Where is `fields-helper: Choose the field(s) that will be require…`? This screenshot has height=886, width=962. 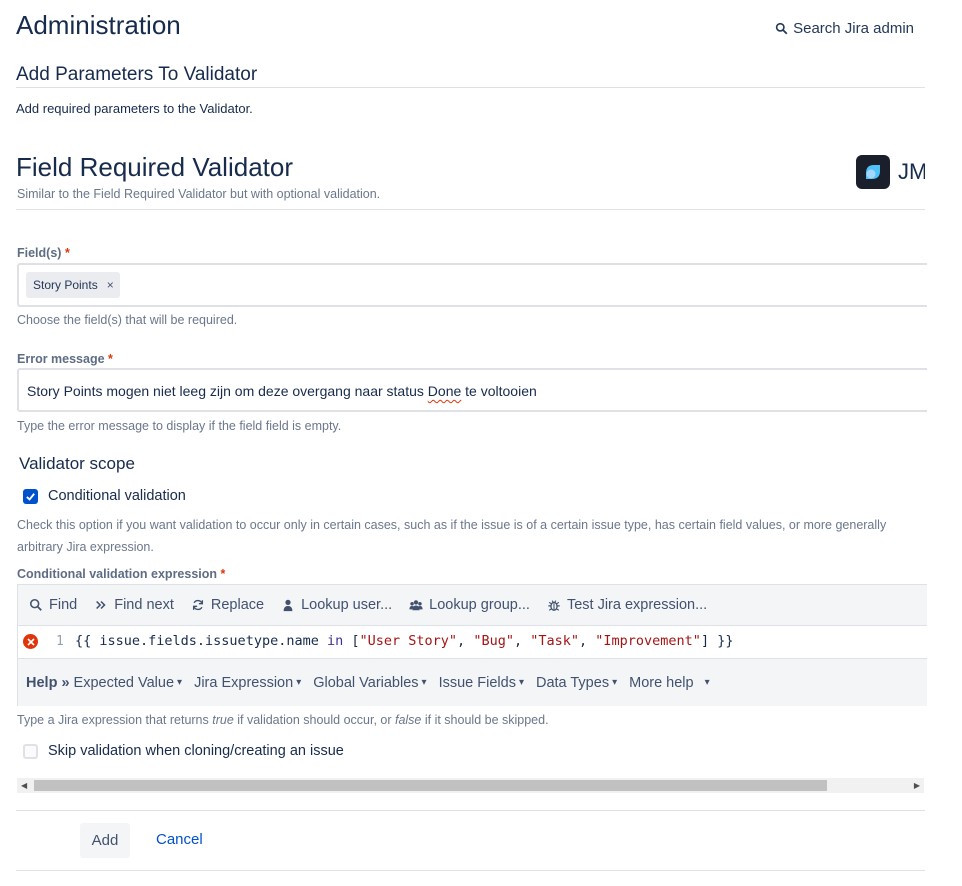 fields-helper: Choose the field(s) that will be require… is located at coordinates (127, 320).